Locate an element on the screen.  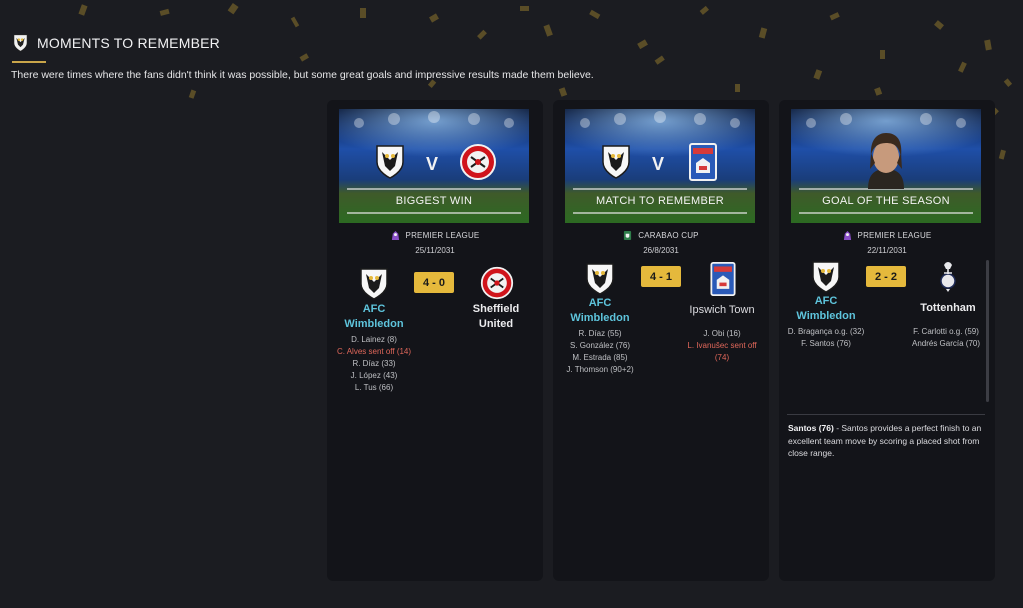
page-header: MOMENTS TO REMEMBER is located at coordinates (512, 48).